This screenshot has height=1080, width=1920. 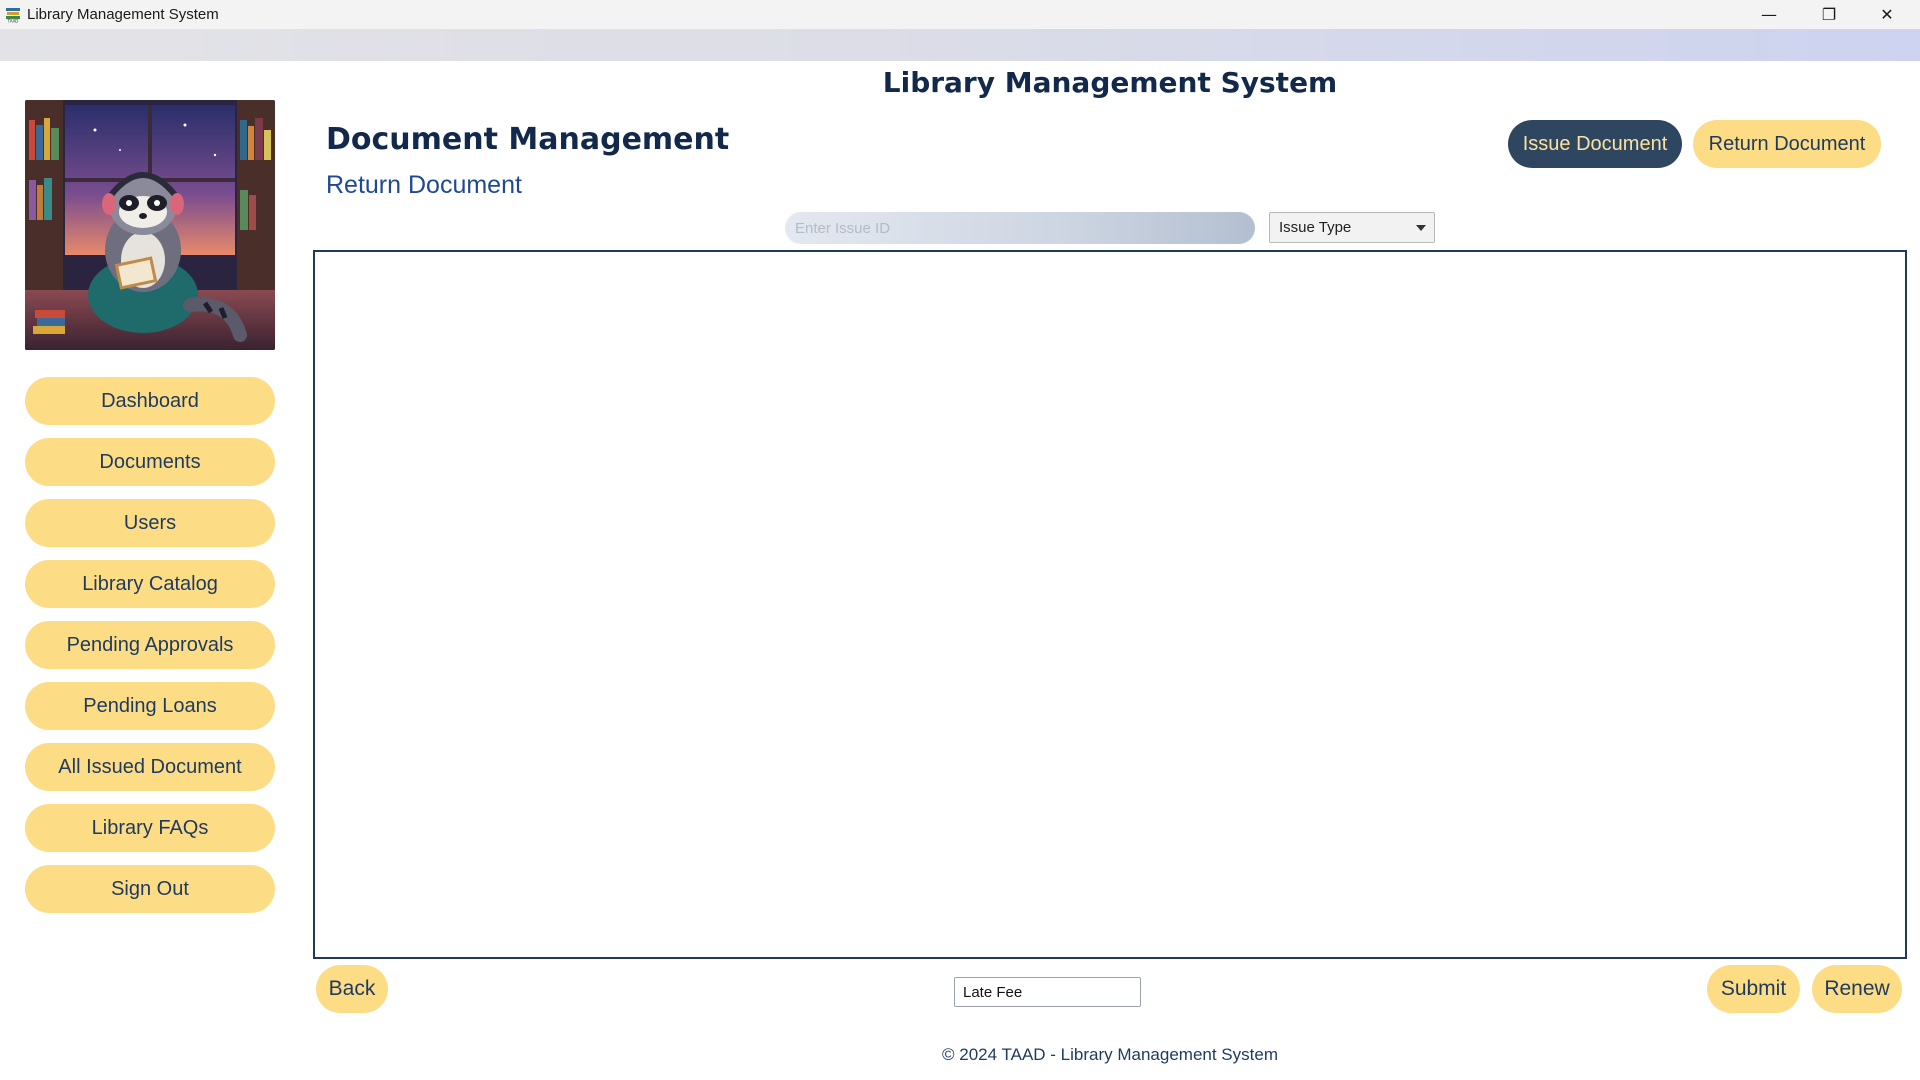 What do you see at coordinates (1787, 144) in the screenshot?
I see `return-document-button: Return Document` at bounding box center [1787, 144].